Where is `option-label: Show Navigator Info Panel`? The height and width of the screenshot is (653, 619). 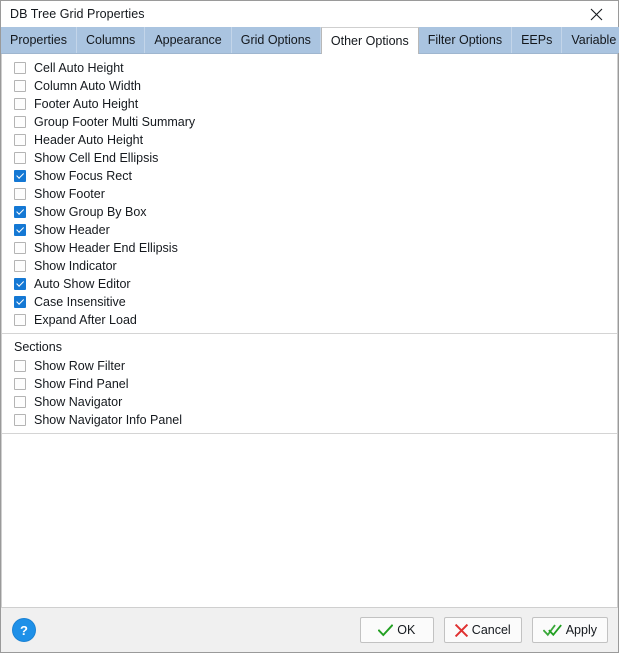
option-label: Show Navigator Info Panel is located at coordinates (108, 420).